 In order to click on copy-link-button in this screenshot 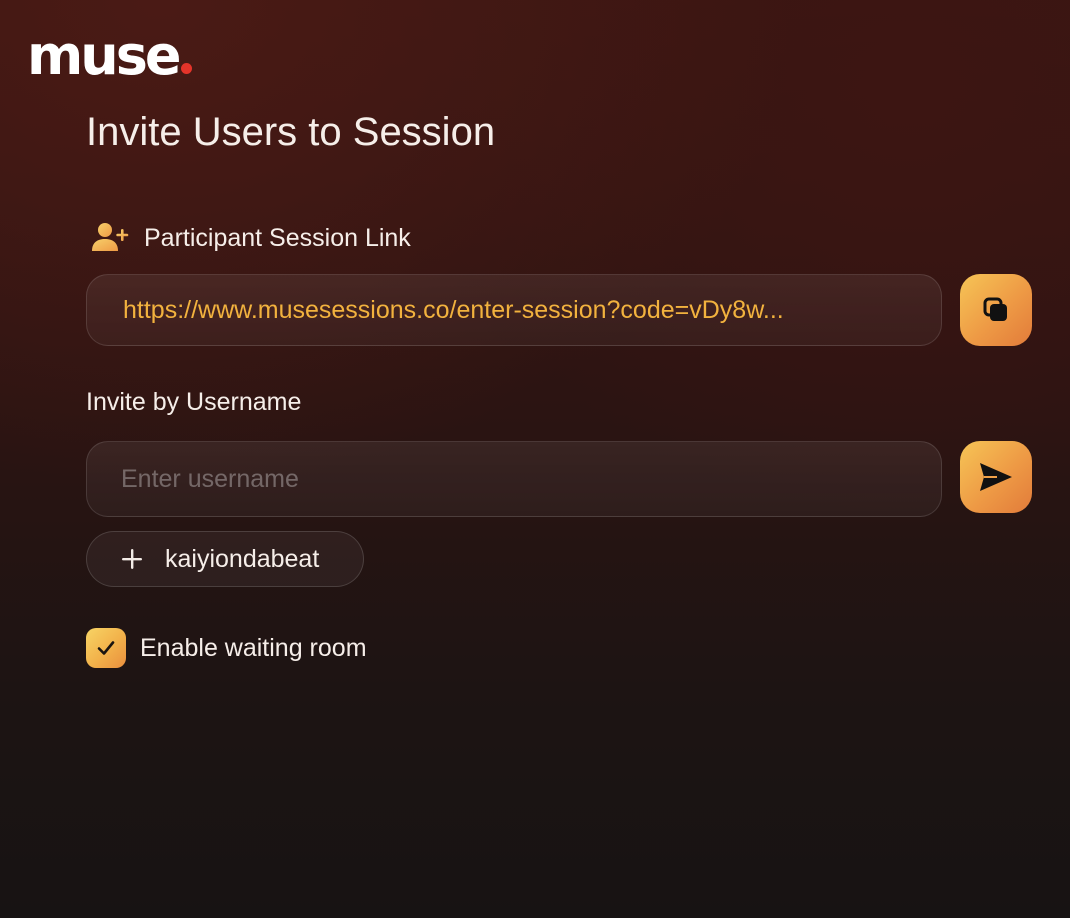, I will do `click(996, 310)`.